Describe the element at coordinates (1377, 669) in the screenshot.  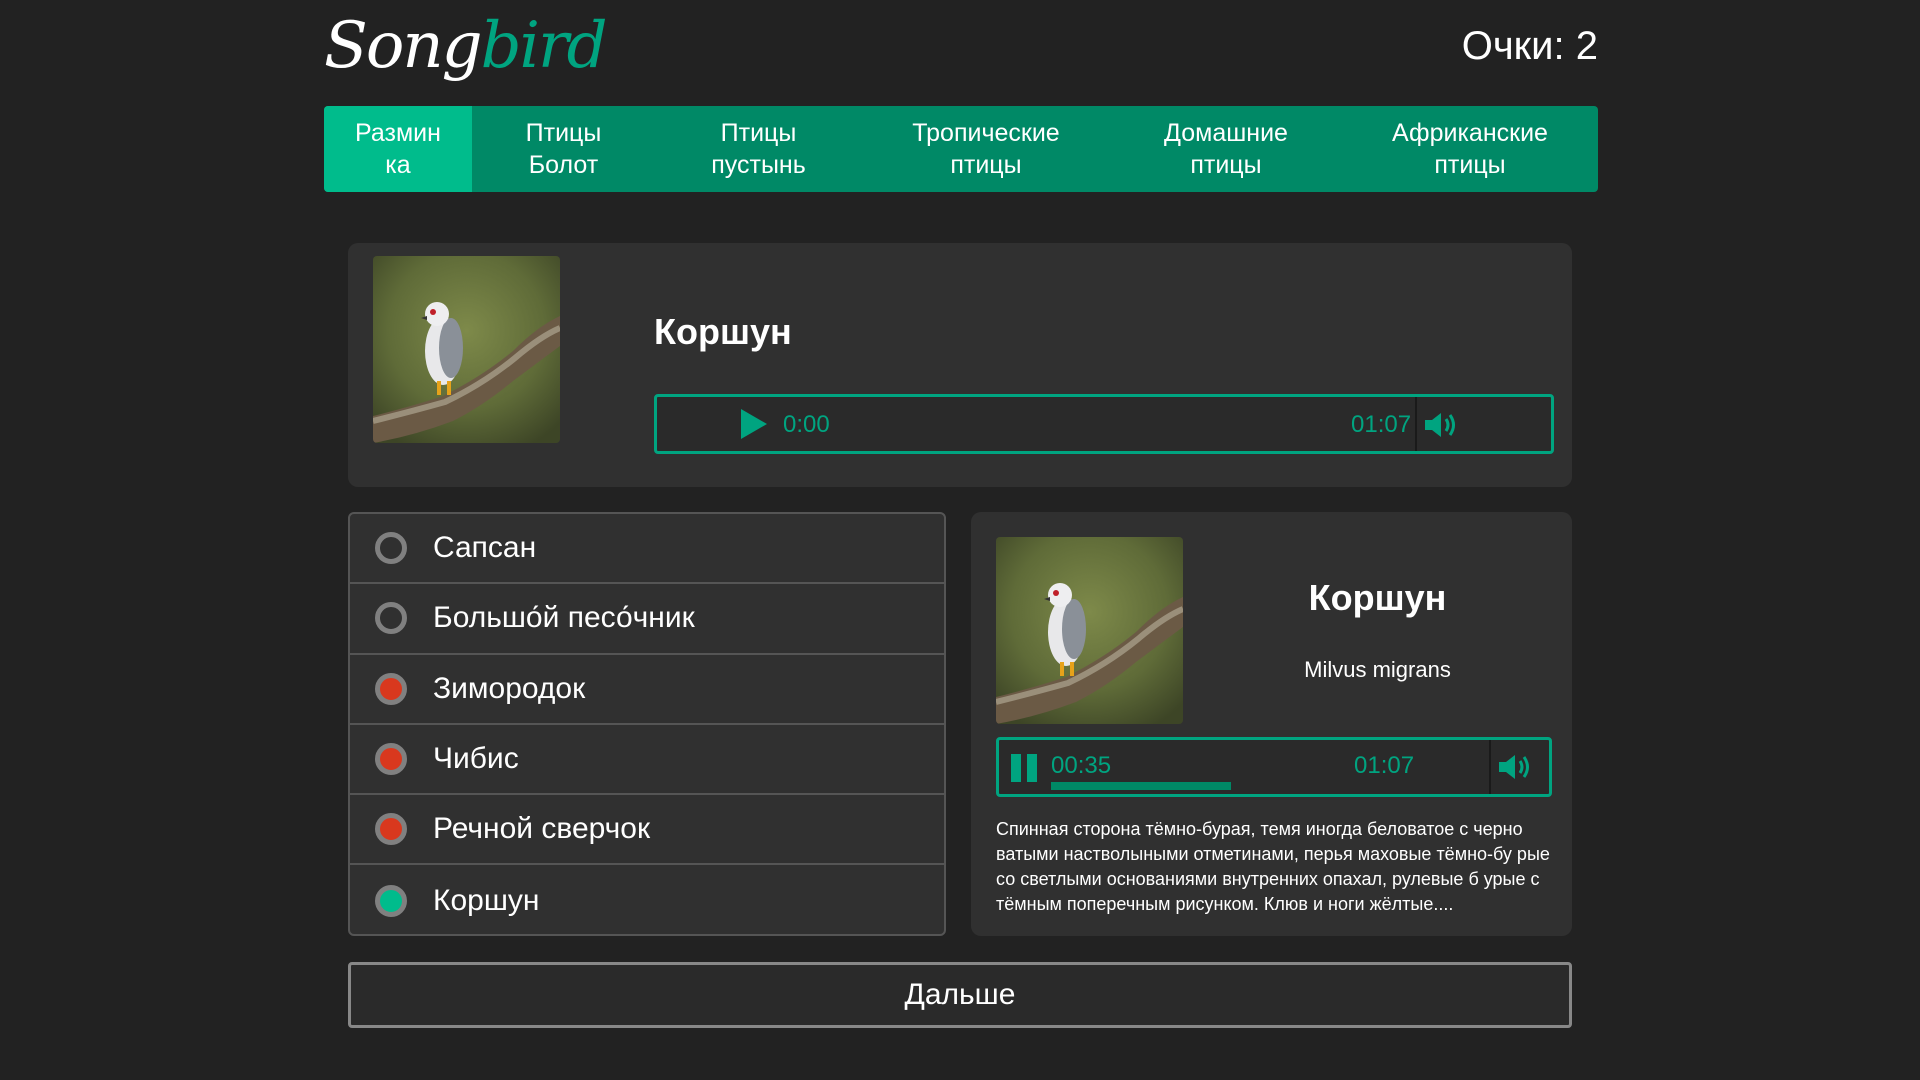
I see `details-latin-name: Milvus migrans` at that location.